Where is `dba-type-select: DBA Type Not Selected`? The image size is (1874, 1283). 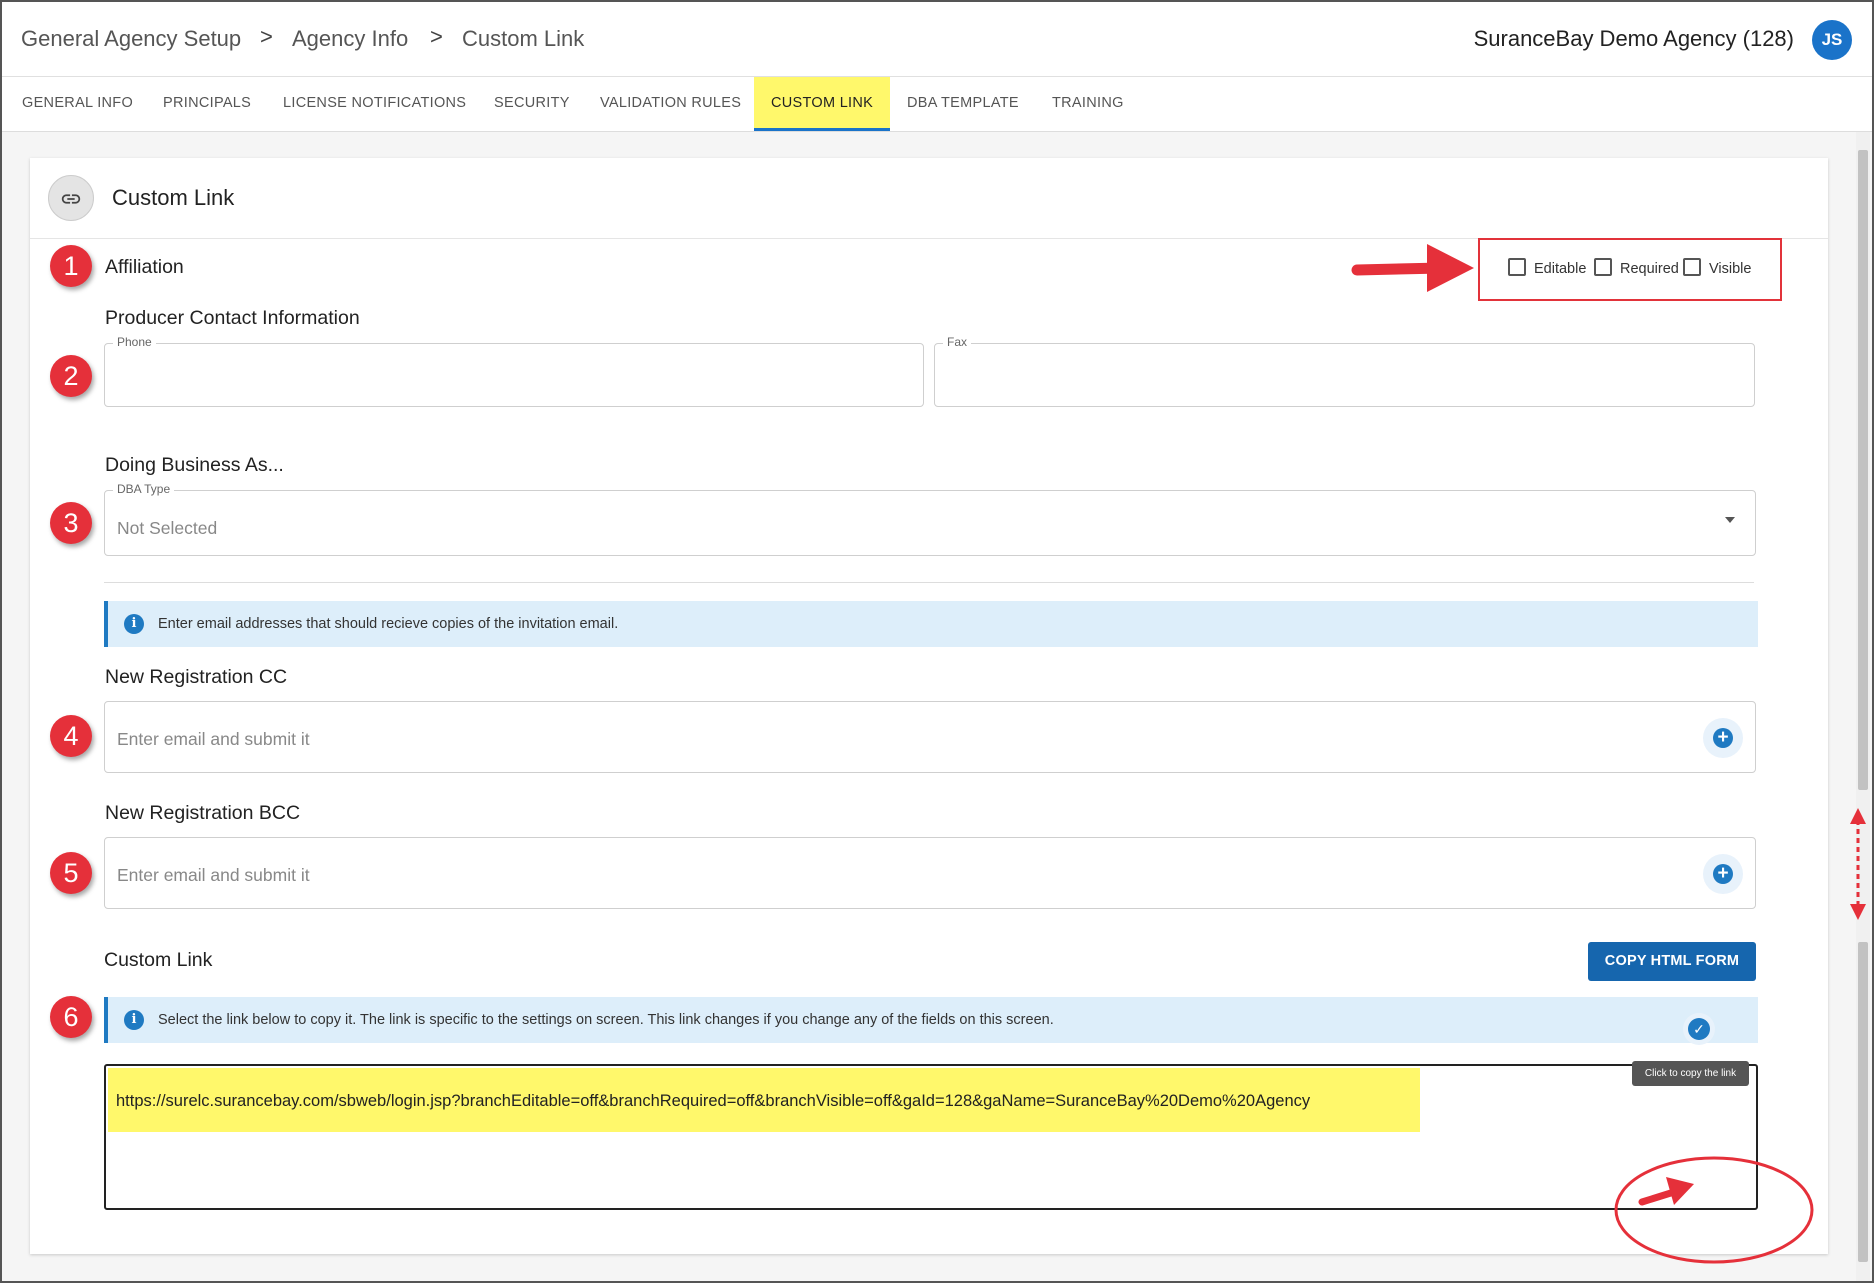 dba-type-select: DBA Type Not Selected is located at coordinates (930, 519).